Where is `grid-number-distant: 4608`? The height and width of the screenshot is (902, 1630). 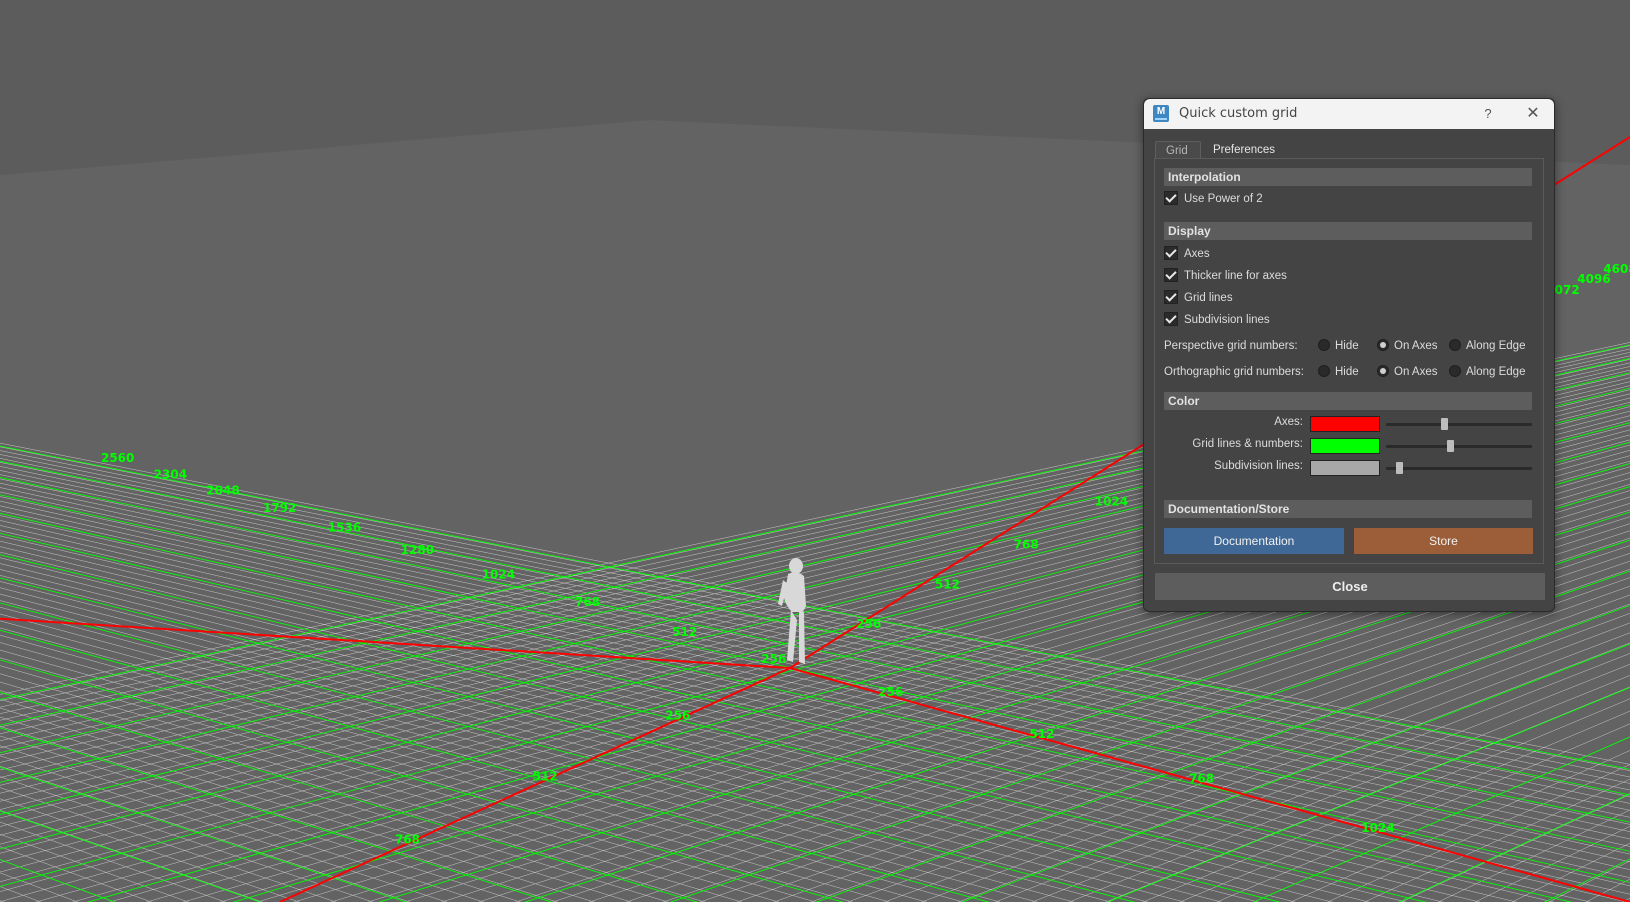
grid-number-distant: 4608 is located at coordinates (1616, 269).